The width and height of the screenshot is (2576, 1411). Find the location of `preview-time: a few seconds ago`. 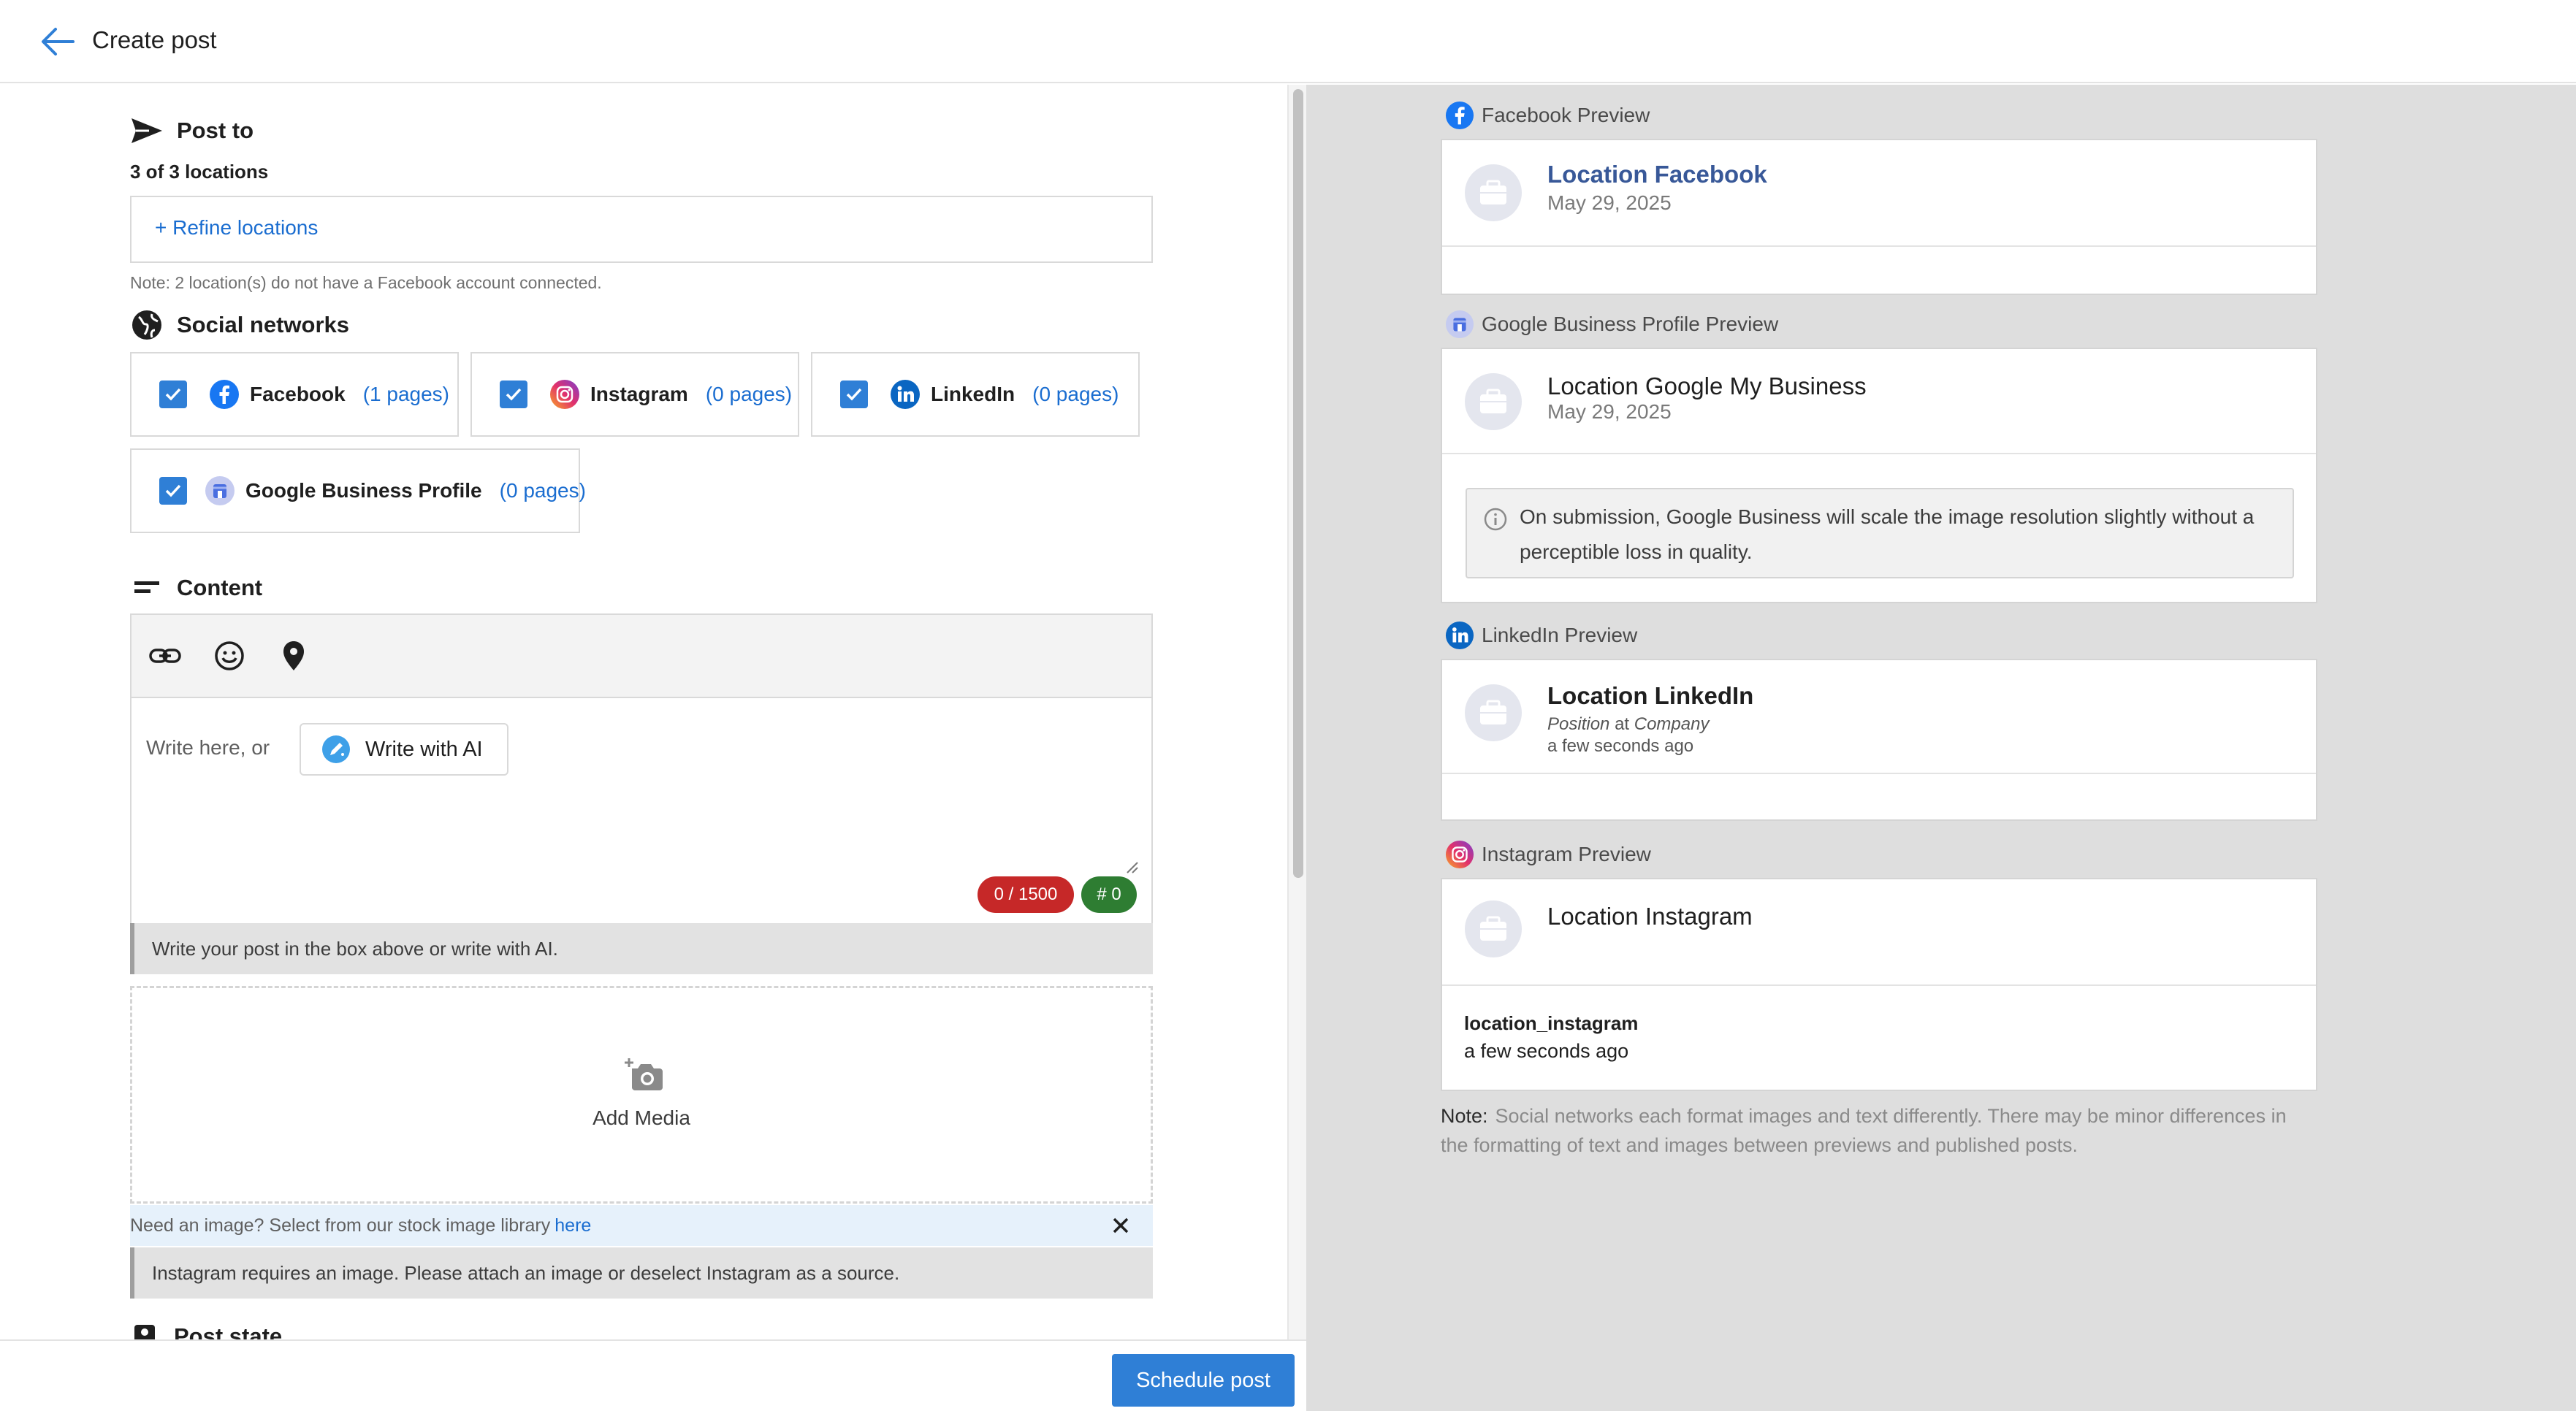

preview-time: a few seconds ago is located at coordinates (1546, 1051).